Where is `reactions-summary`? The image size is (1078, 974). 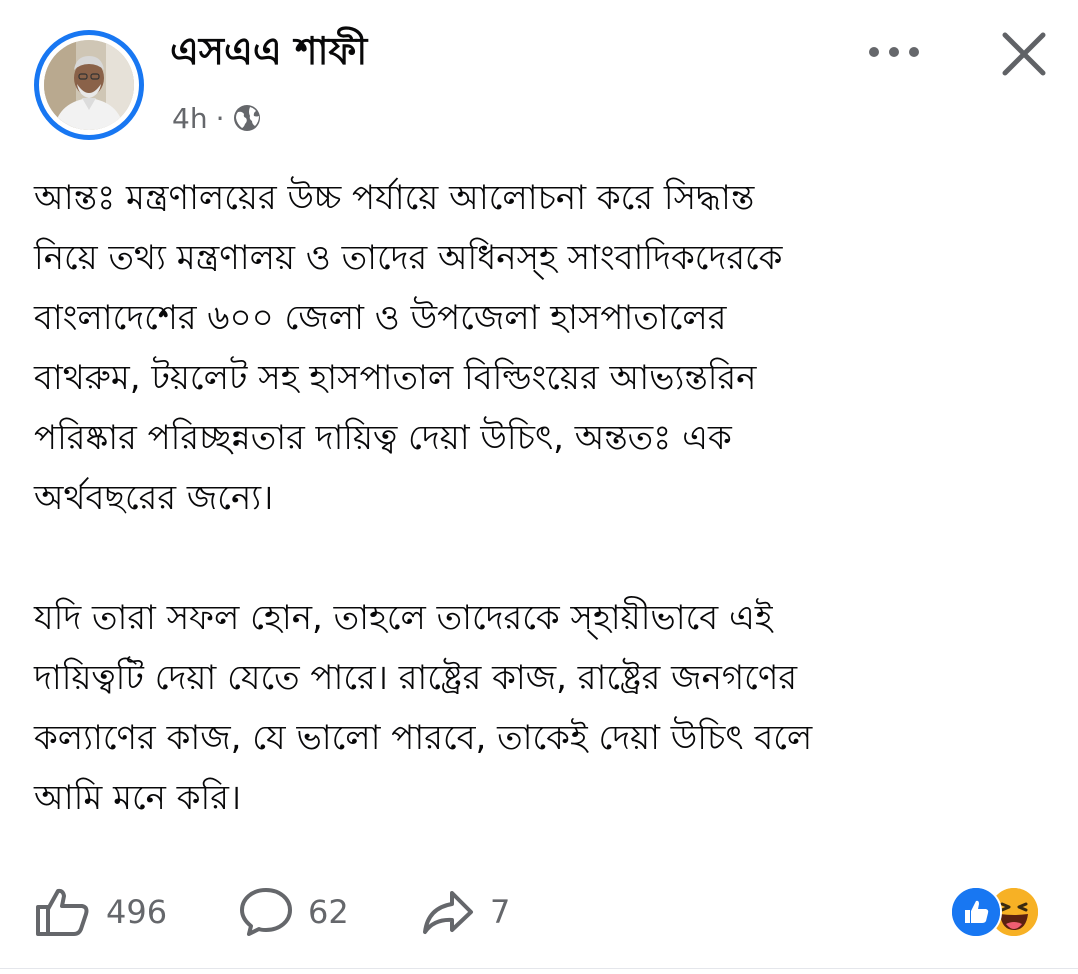 reactions-summary is located at coordinates (998, 912).